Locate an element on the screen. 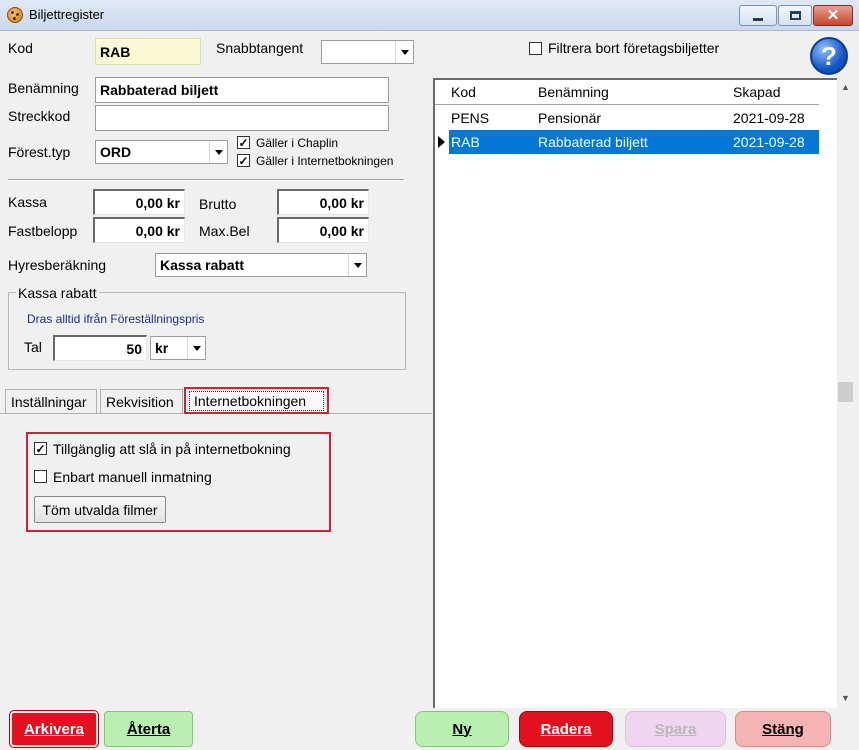  tom-utvalda-filmer-button: Töm utvalda filmer is located at coordinates (100, 509).